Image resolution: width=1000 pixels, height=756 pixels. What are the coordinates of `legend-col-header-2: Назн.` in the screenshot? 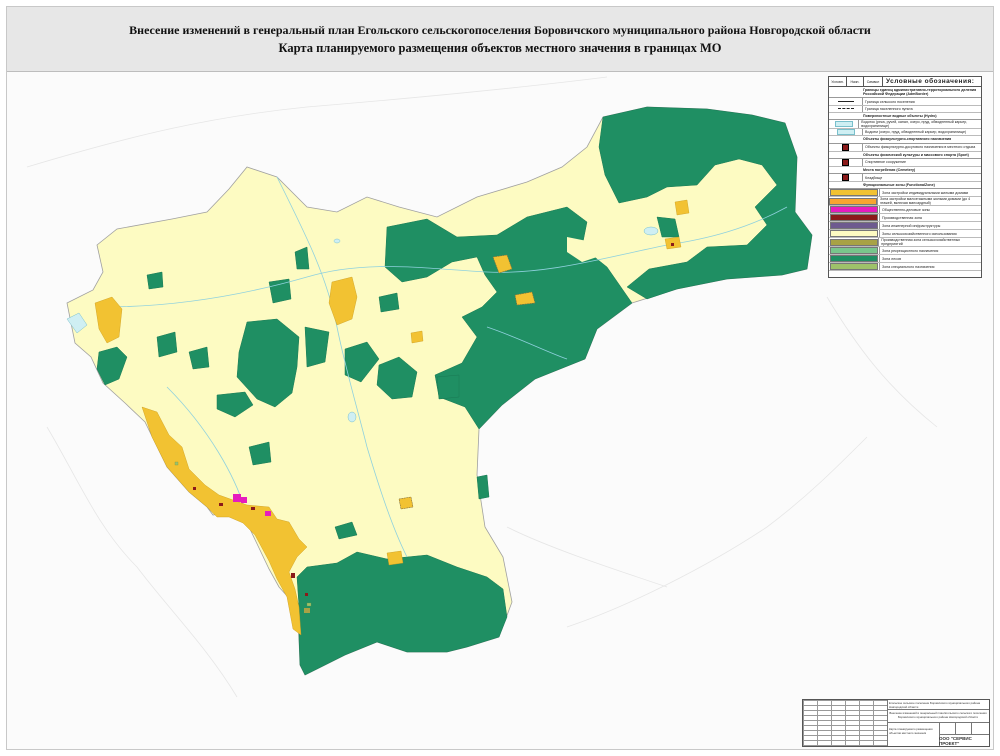 It's located at (855, 81).